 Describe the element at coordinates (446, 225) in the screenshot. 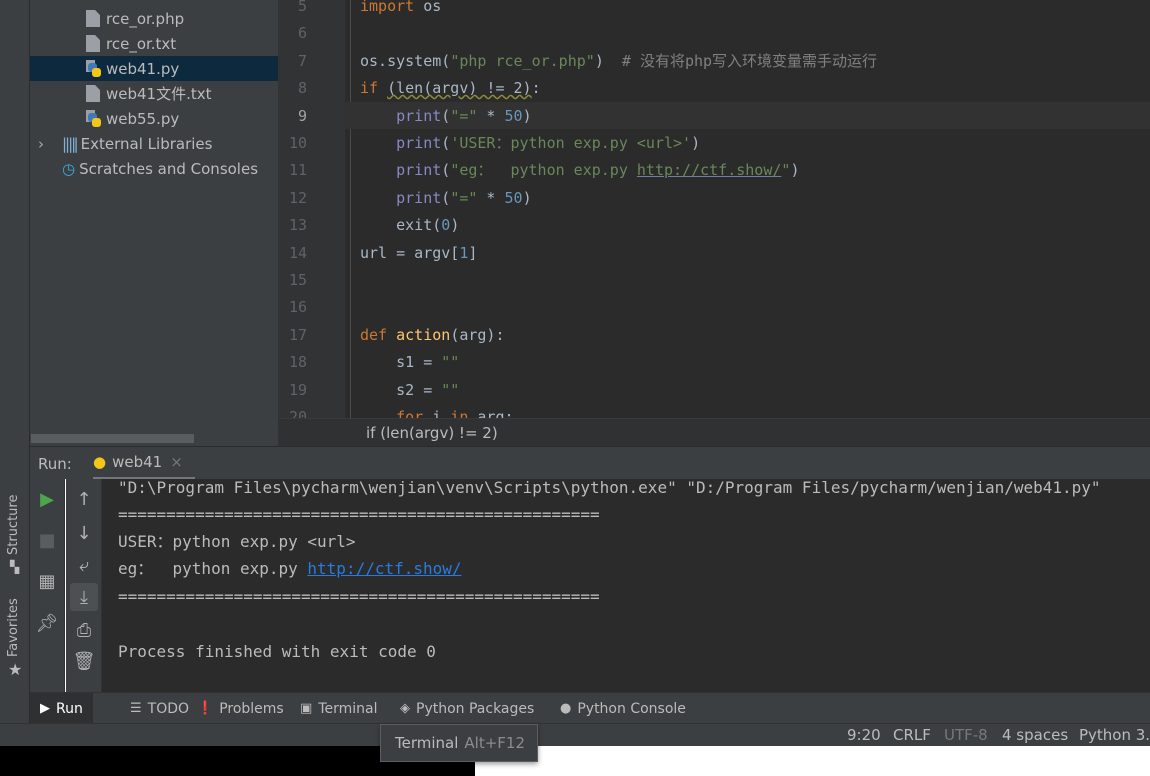

I see `code-token: 0` at that location.